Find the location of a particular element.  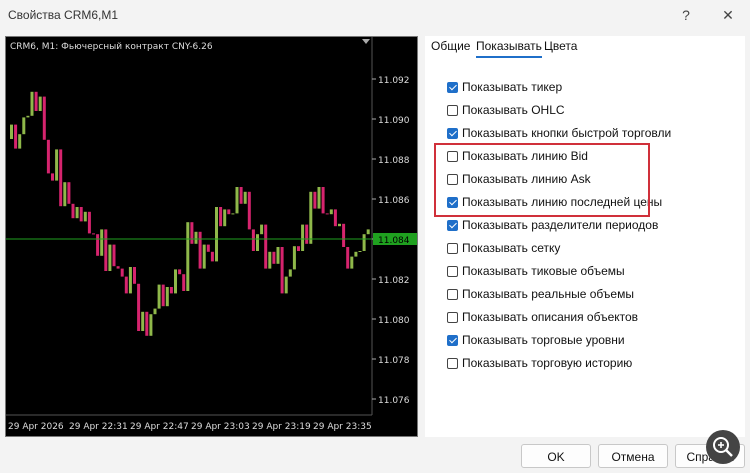

option-row: Показывать сетку is located at coordinates (503, 248).